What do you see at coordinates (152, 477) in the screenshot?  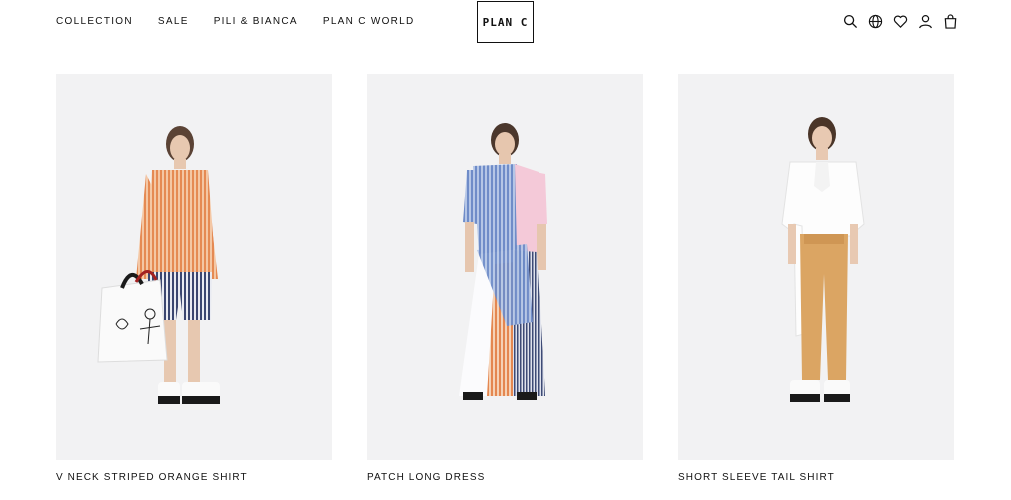 I see `product-name: V NECK STRIPED ORANGE SHIRT` at bounding box center [152, 477].